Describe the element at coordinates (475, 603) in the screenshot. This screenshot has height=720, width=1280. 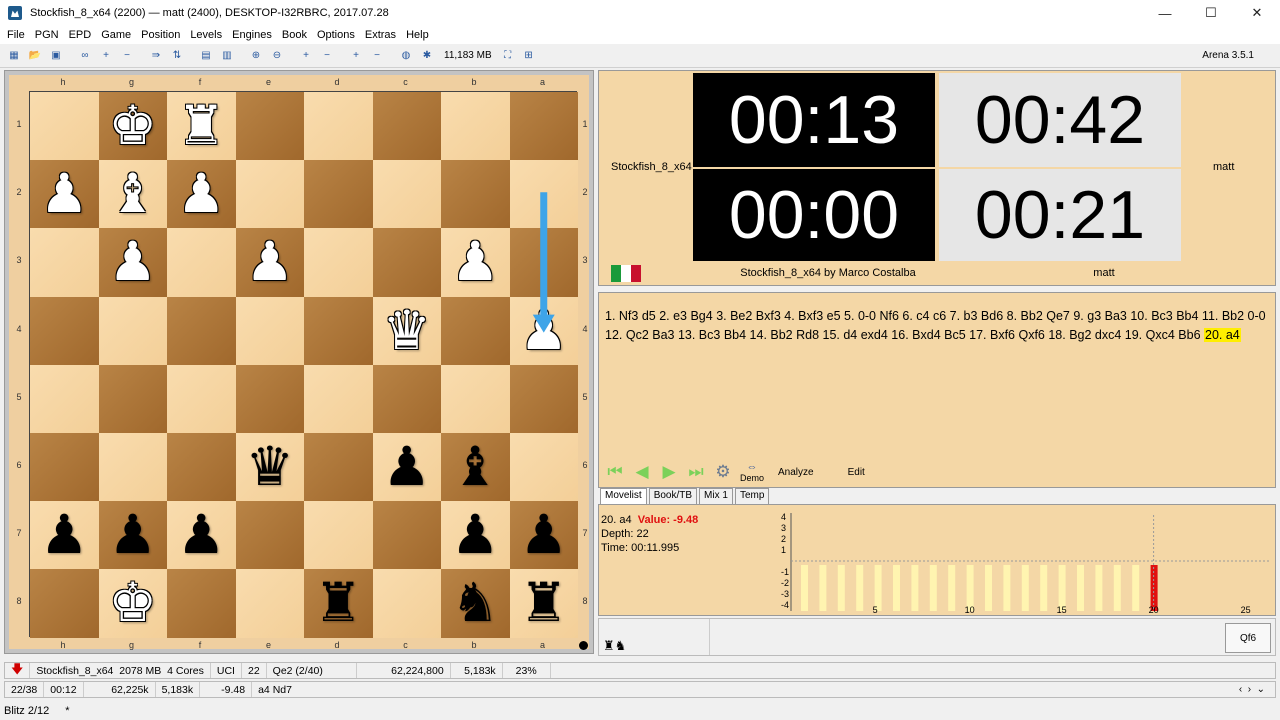
I see `black-piece-b8: ♞` at that location.